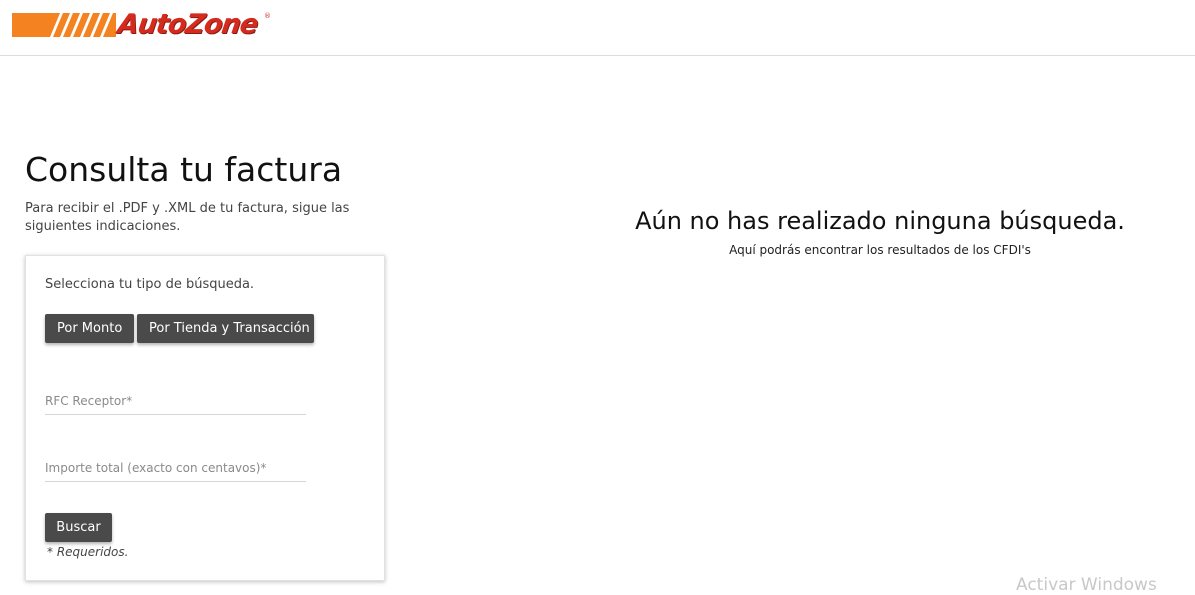 The width and height of the screenshot is (1195, 595). What do you see at coordinates (64, 25) in the screenshot?
I see `logo-stripes-icon` at bounding box center [64, 25].